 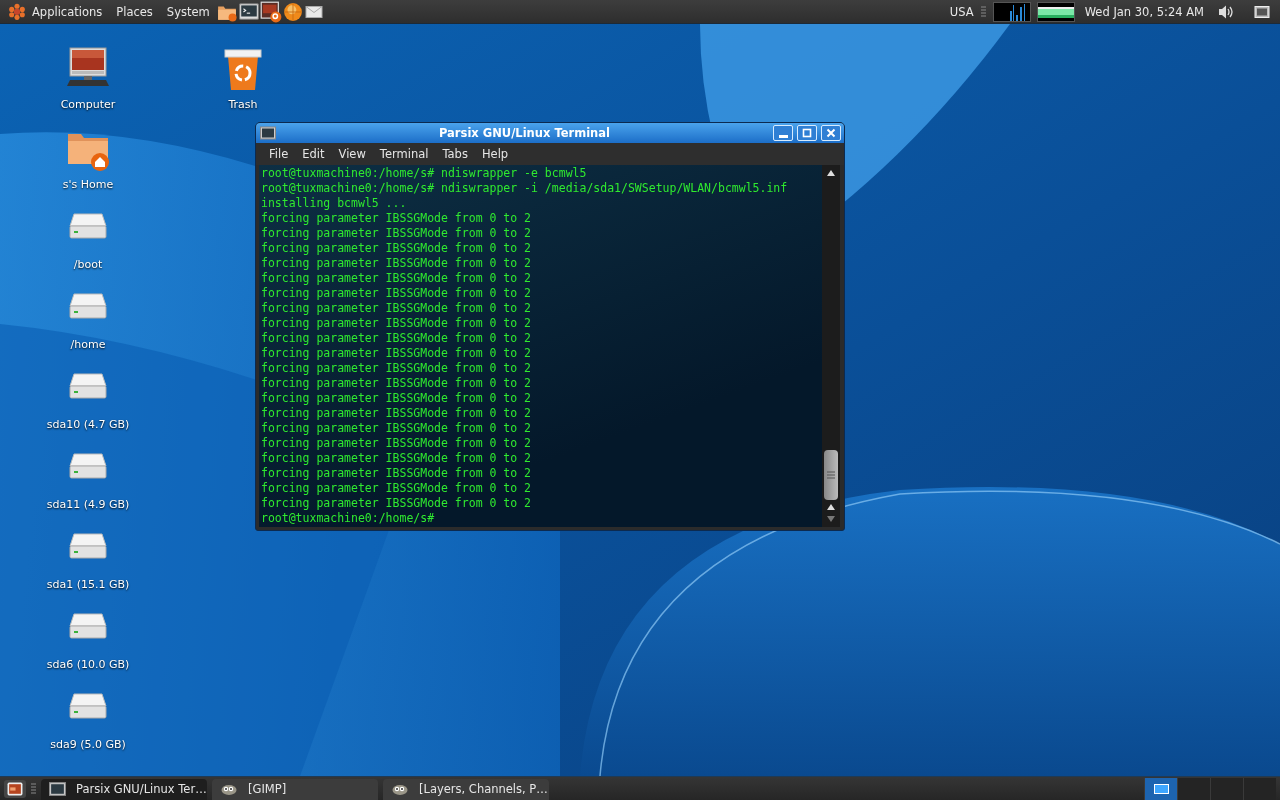 What do you see at coordinates (88, 344) in the screenshot?
I see `desktop-icon-label: /home` at bounding box center [88, 344].